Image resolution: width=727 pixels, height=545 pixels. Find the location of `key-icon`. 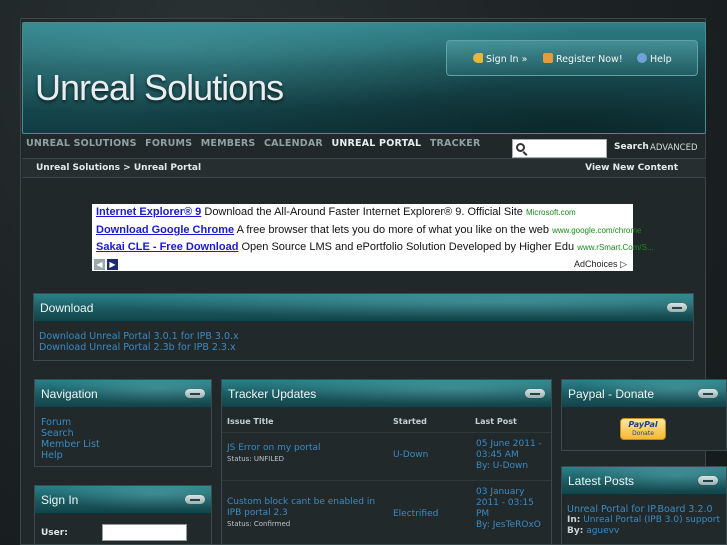

key-icon is located at coordinates (478, 58).